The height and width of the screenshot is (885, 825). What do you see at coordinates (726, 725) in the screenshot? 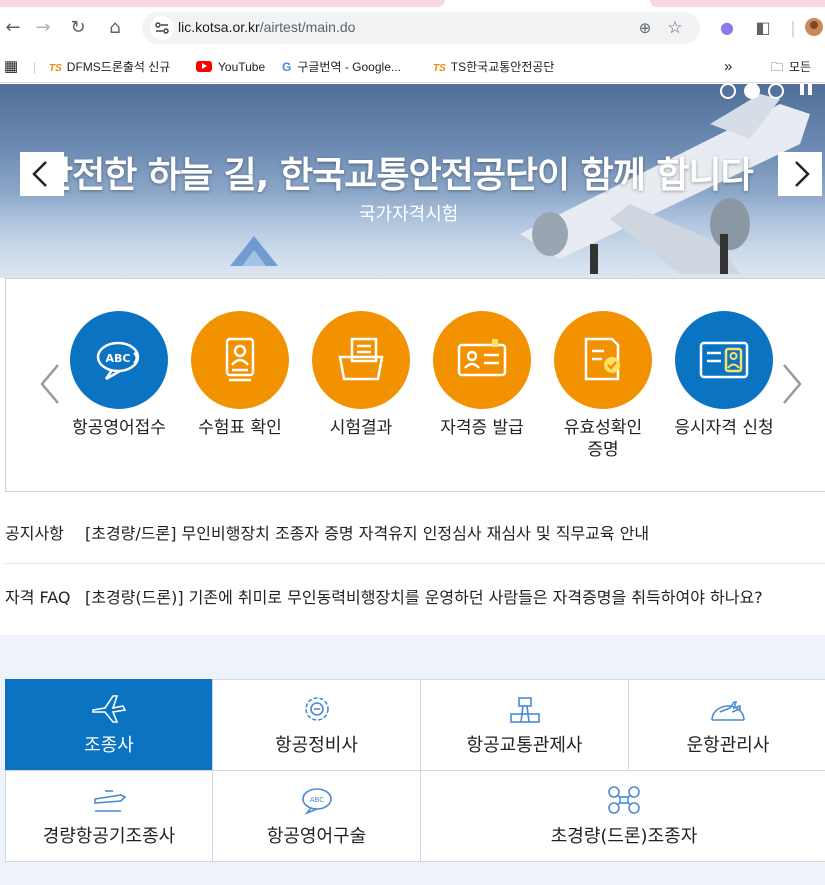
I see `category-flight-dispatcher: 운항관리사` at bounding box center [726, 725].